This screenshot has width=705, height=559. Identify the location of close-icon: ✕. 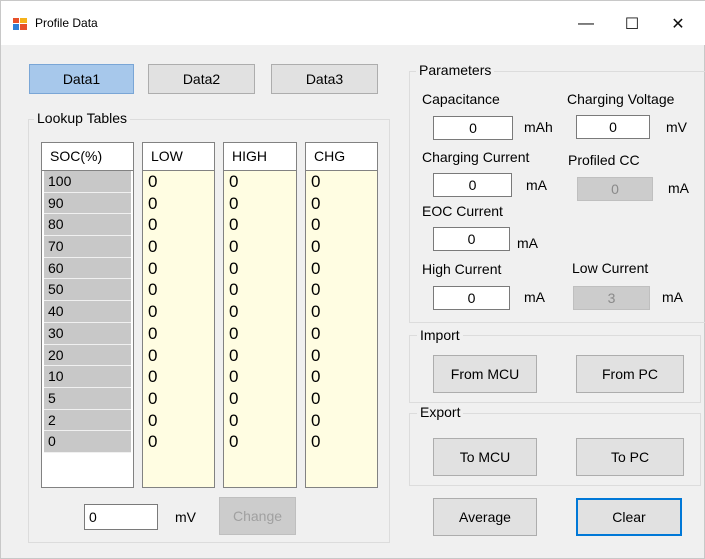
(678, 24).